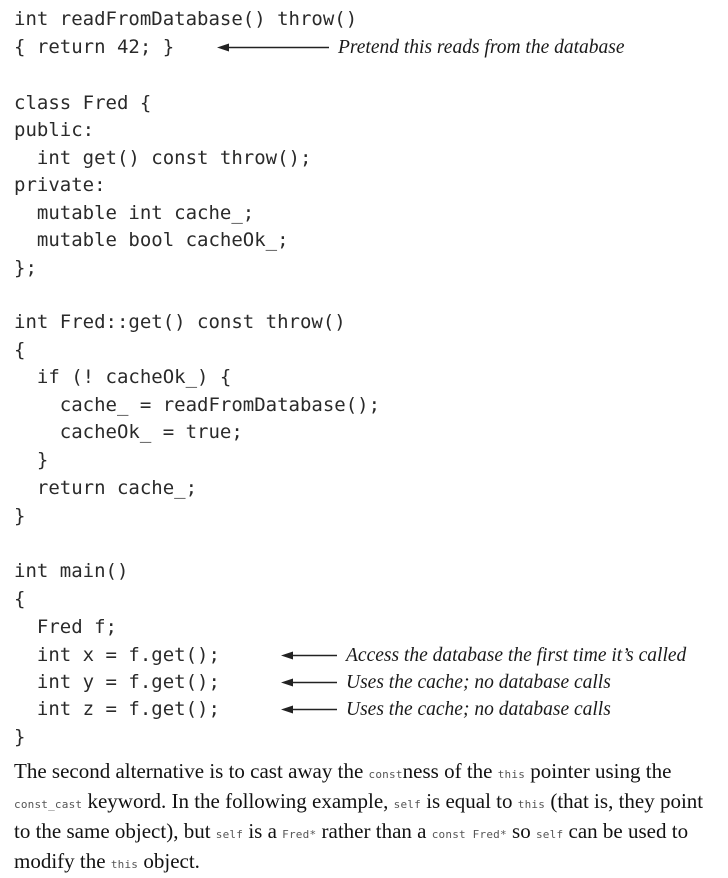 The width and height of the screenshot is (728, 878). Describe the element at coordinates (83, 103) in the screenshot. I see `code-line: class Fred {` at that location.